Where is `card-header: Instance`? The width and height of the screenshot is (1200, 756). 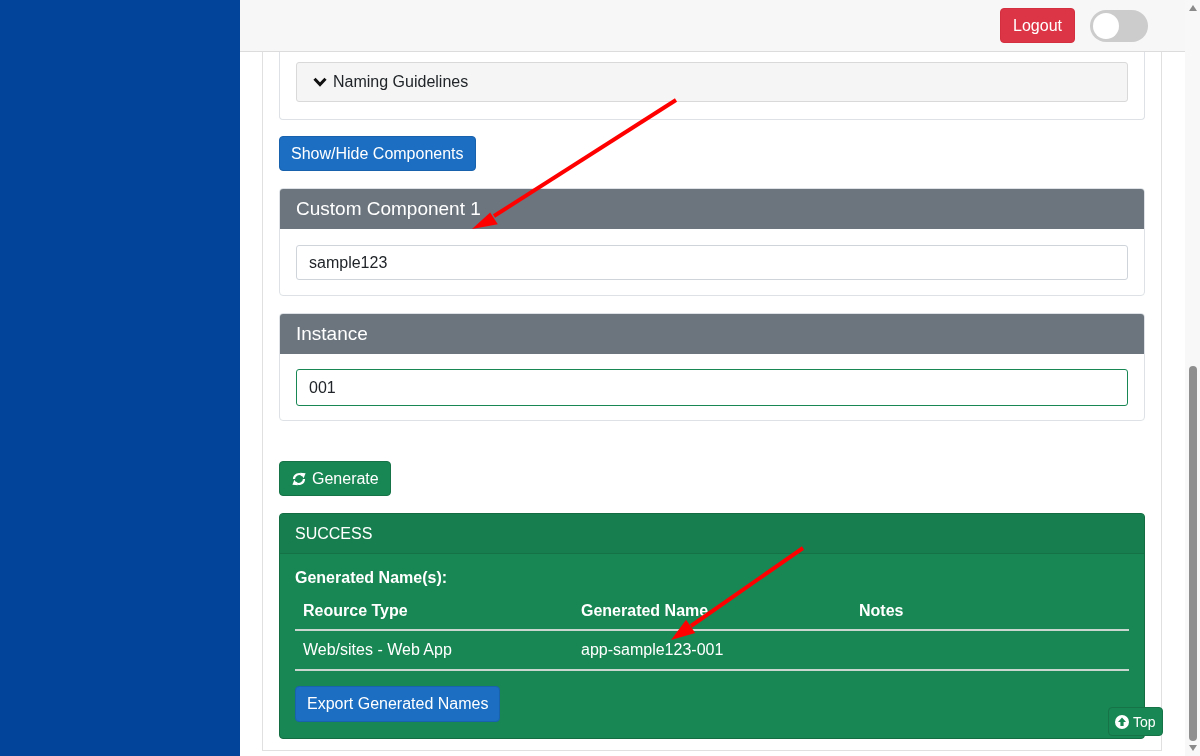
card-header: Instance is located at coordinates (712, 334).